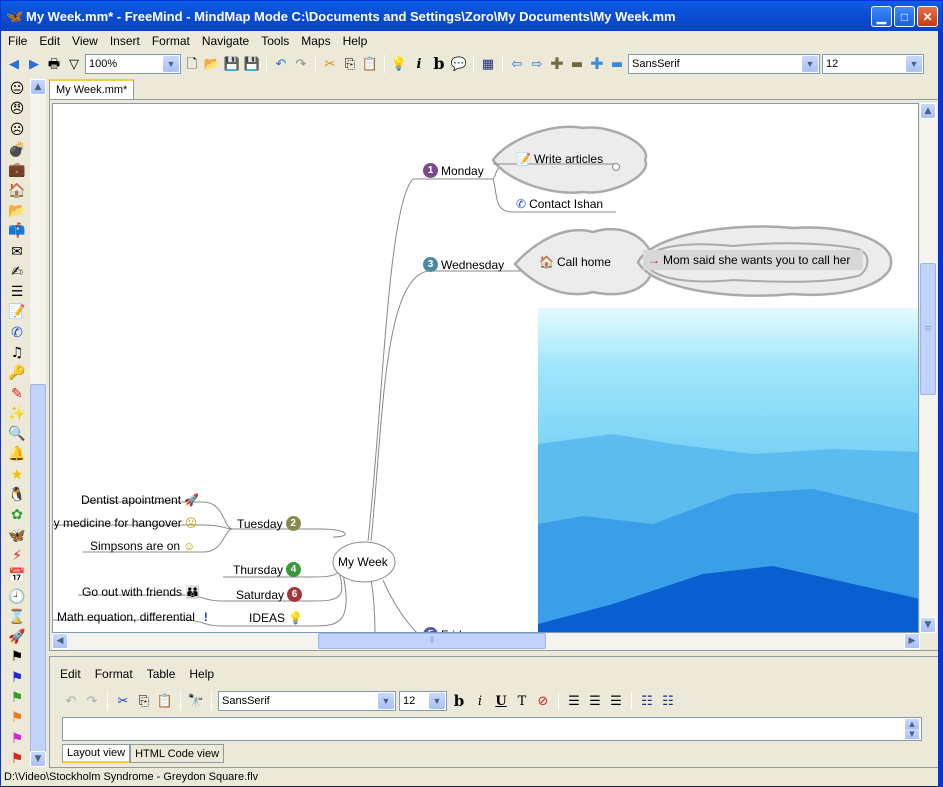 The width and height of the screenshot is (943, 787). I want to click on edit-icon: 📝, so click(17, 312).